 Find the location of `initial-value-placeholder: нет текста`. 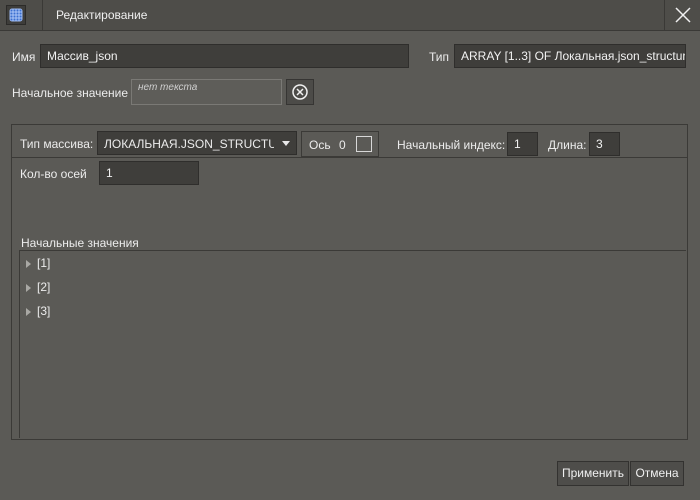

initial-value-placeholder: нет текста is located at coordinates (168, 87).